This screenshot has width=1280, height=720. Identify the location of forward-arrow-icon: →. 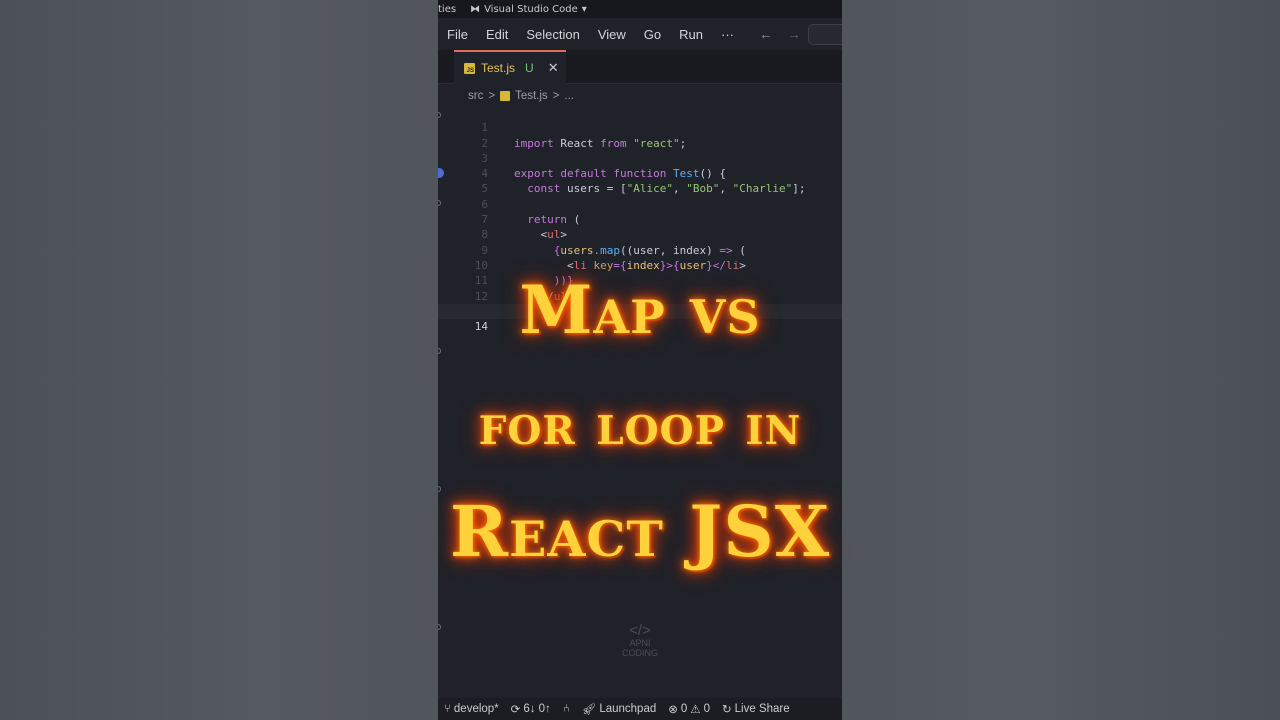
(794, 34).